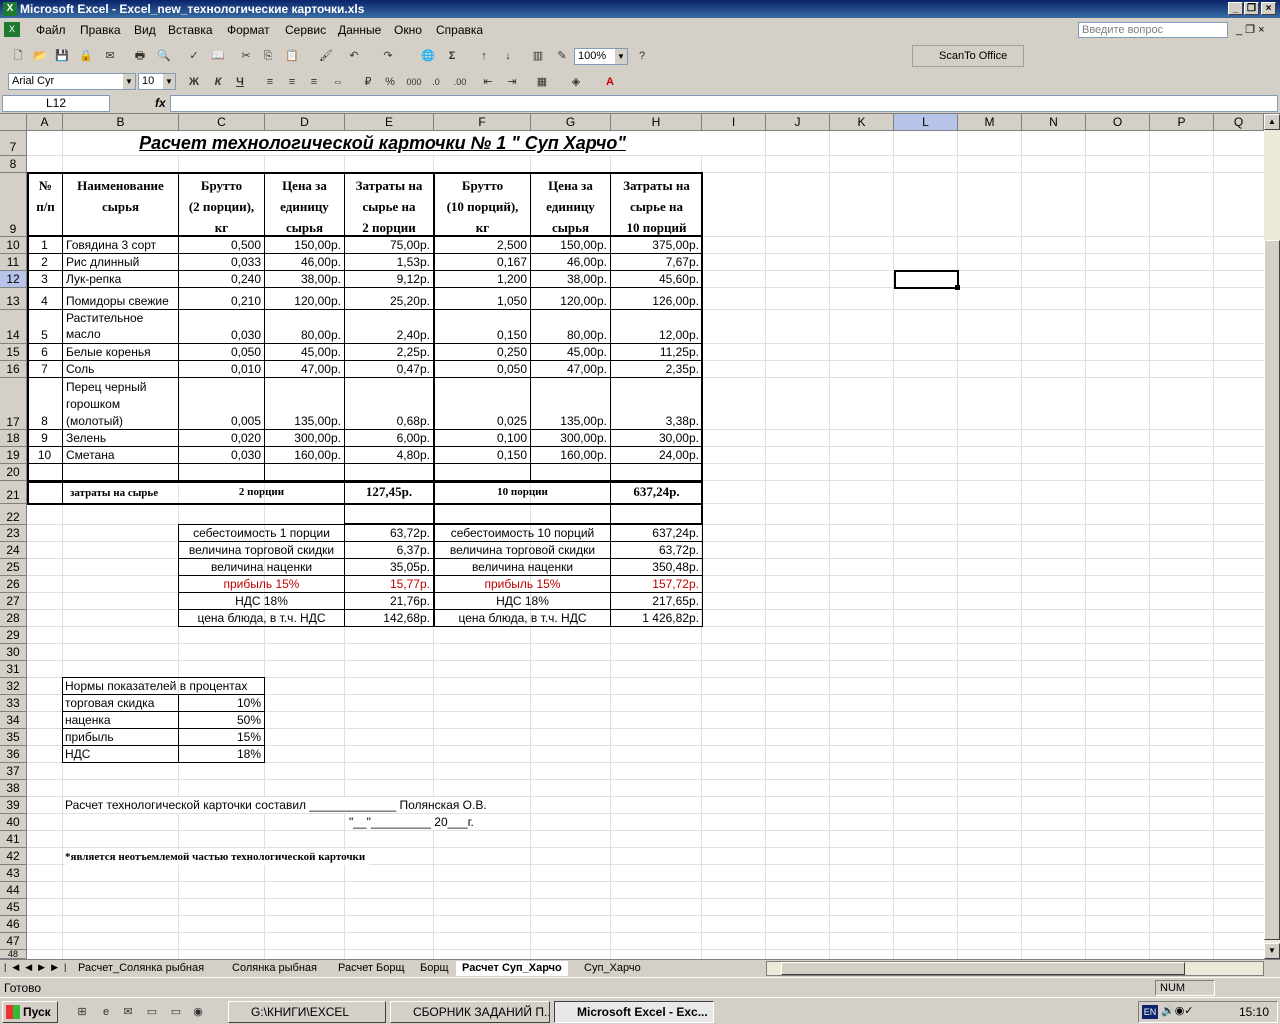  Describe the element at coordinates (656, 492) in the screenshot. I see `totals-10-value: 637,24р.` at that location.